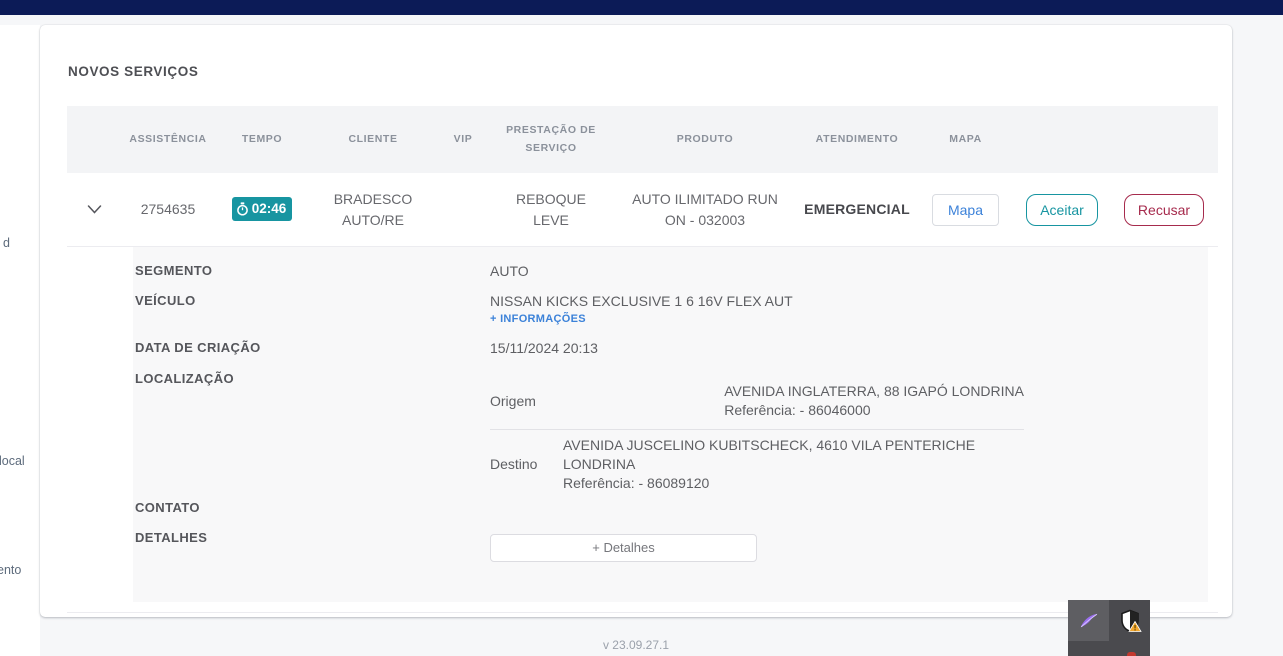 This screenshot has height=656, width=1283. What do you see at coordinates (538, 319) in the screenshot?
I see `informacoes-link: + INFORMAÇÕES` at bounding box center [538, 319].